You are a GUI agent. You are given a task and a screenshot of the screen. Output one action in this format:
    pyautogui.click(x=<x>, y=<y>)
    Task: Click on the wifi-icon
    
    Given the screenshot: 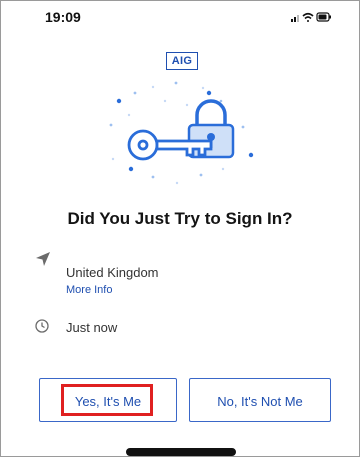 What is the action you would take?
    pyautogui.click(x=308, y=17)
    